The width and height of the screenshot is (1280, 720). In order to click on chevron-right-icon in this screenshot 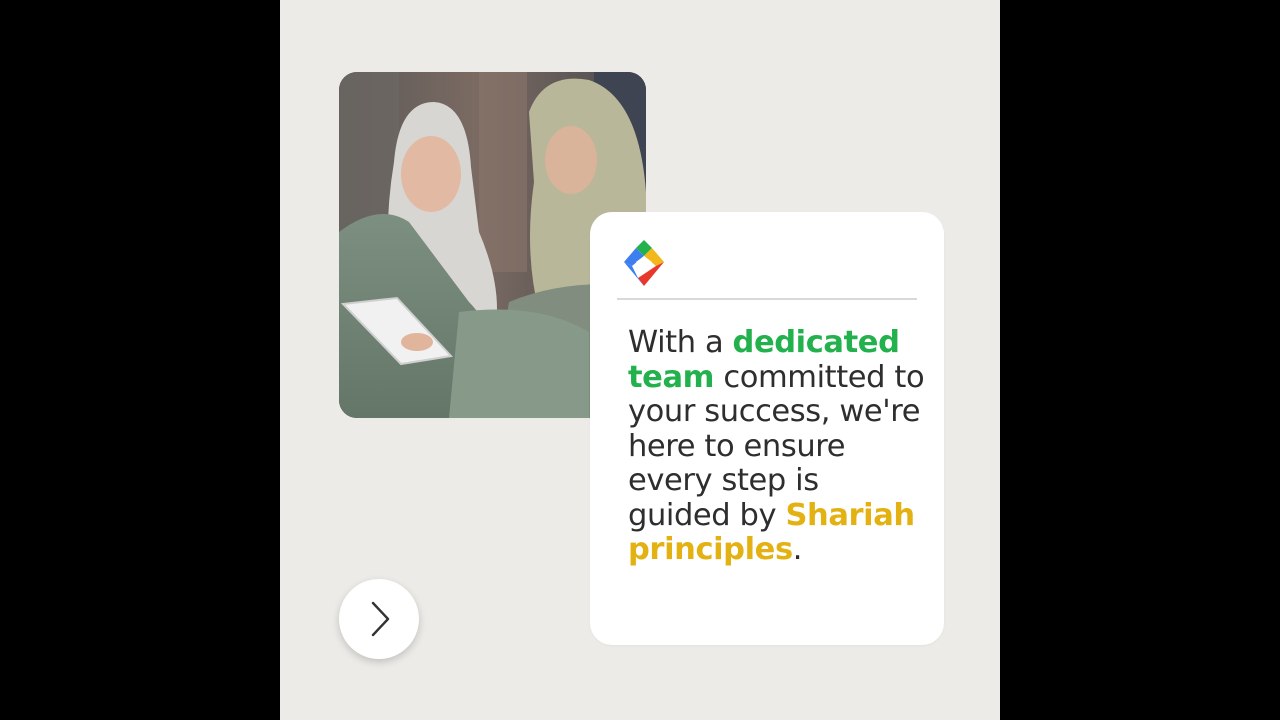, I will do `click(380, 619)`.